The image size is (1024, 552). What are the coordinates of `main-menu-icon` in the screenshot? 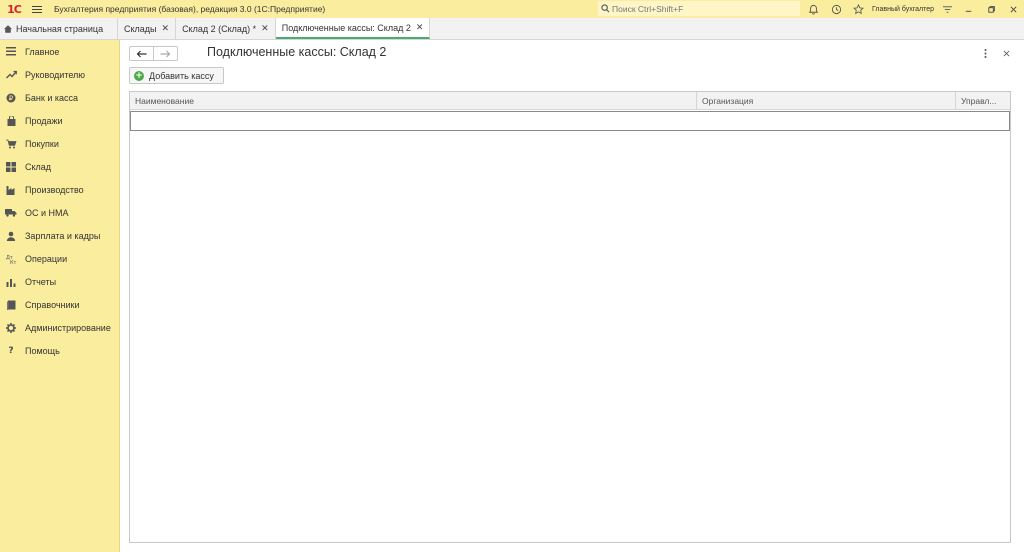 It's located at (37, 9).